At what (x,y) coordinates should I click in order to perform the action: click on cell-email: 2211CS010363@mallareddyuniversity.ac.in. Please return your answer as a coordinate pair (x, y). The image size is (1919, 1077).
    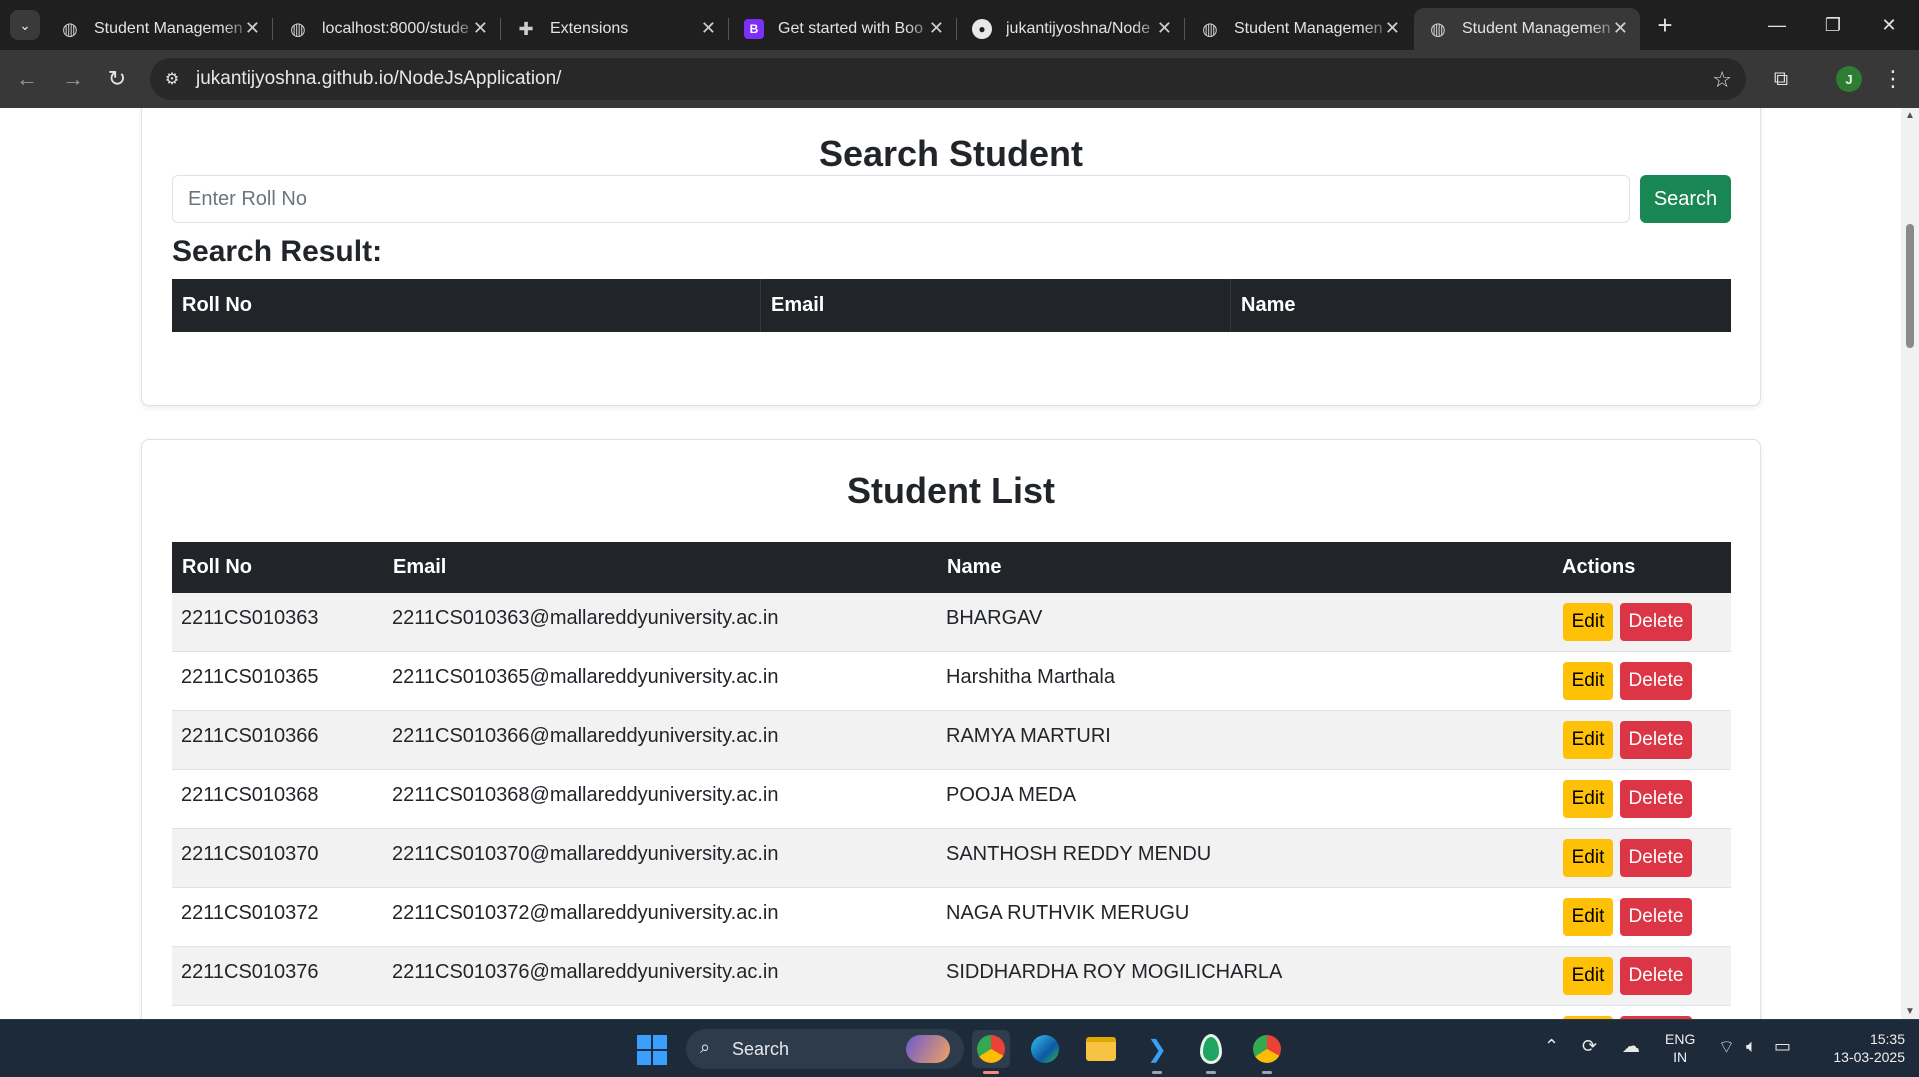
    Looking at the image, I should click on (585, 618).